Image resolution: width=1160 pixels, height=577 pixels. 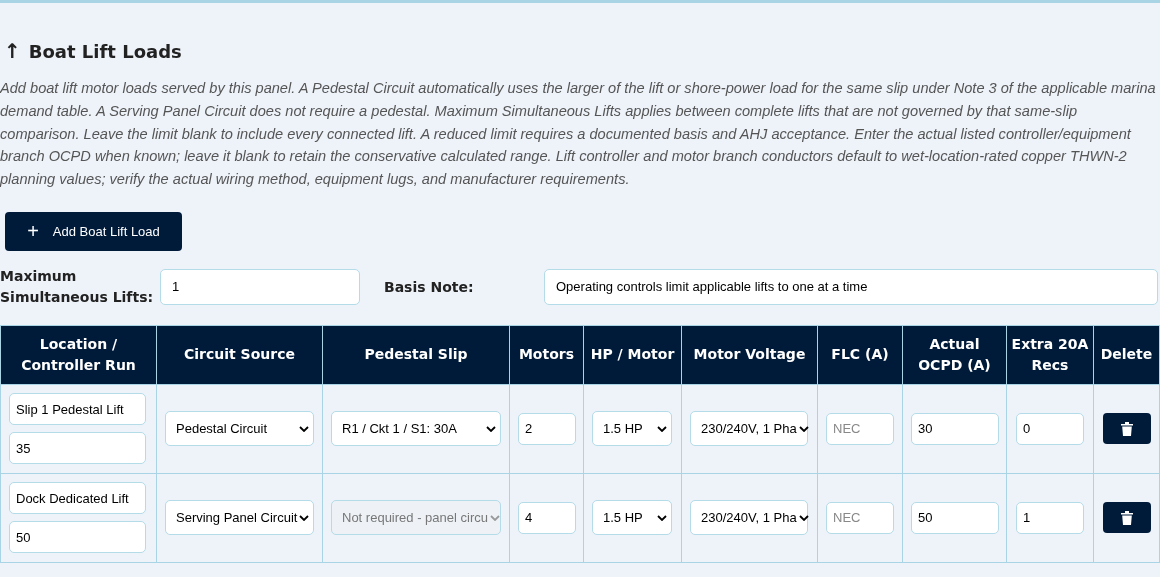 What do you see at coordinates (547, 429) in the screenshot?
I see `motors-field: 2` at bounding box center [547, 429].